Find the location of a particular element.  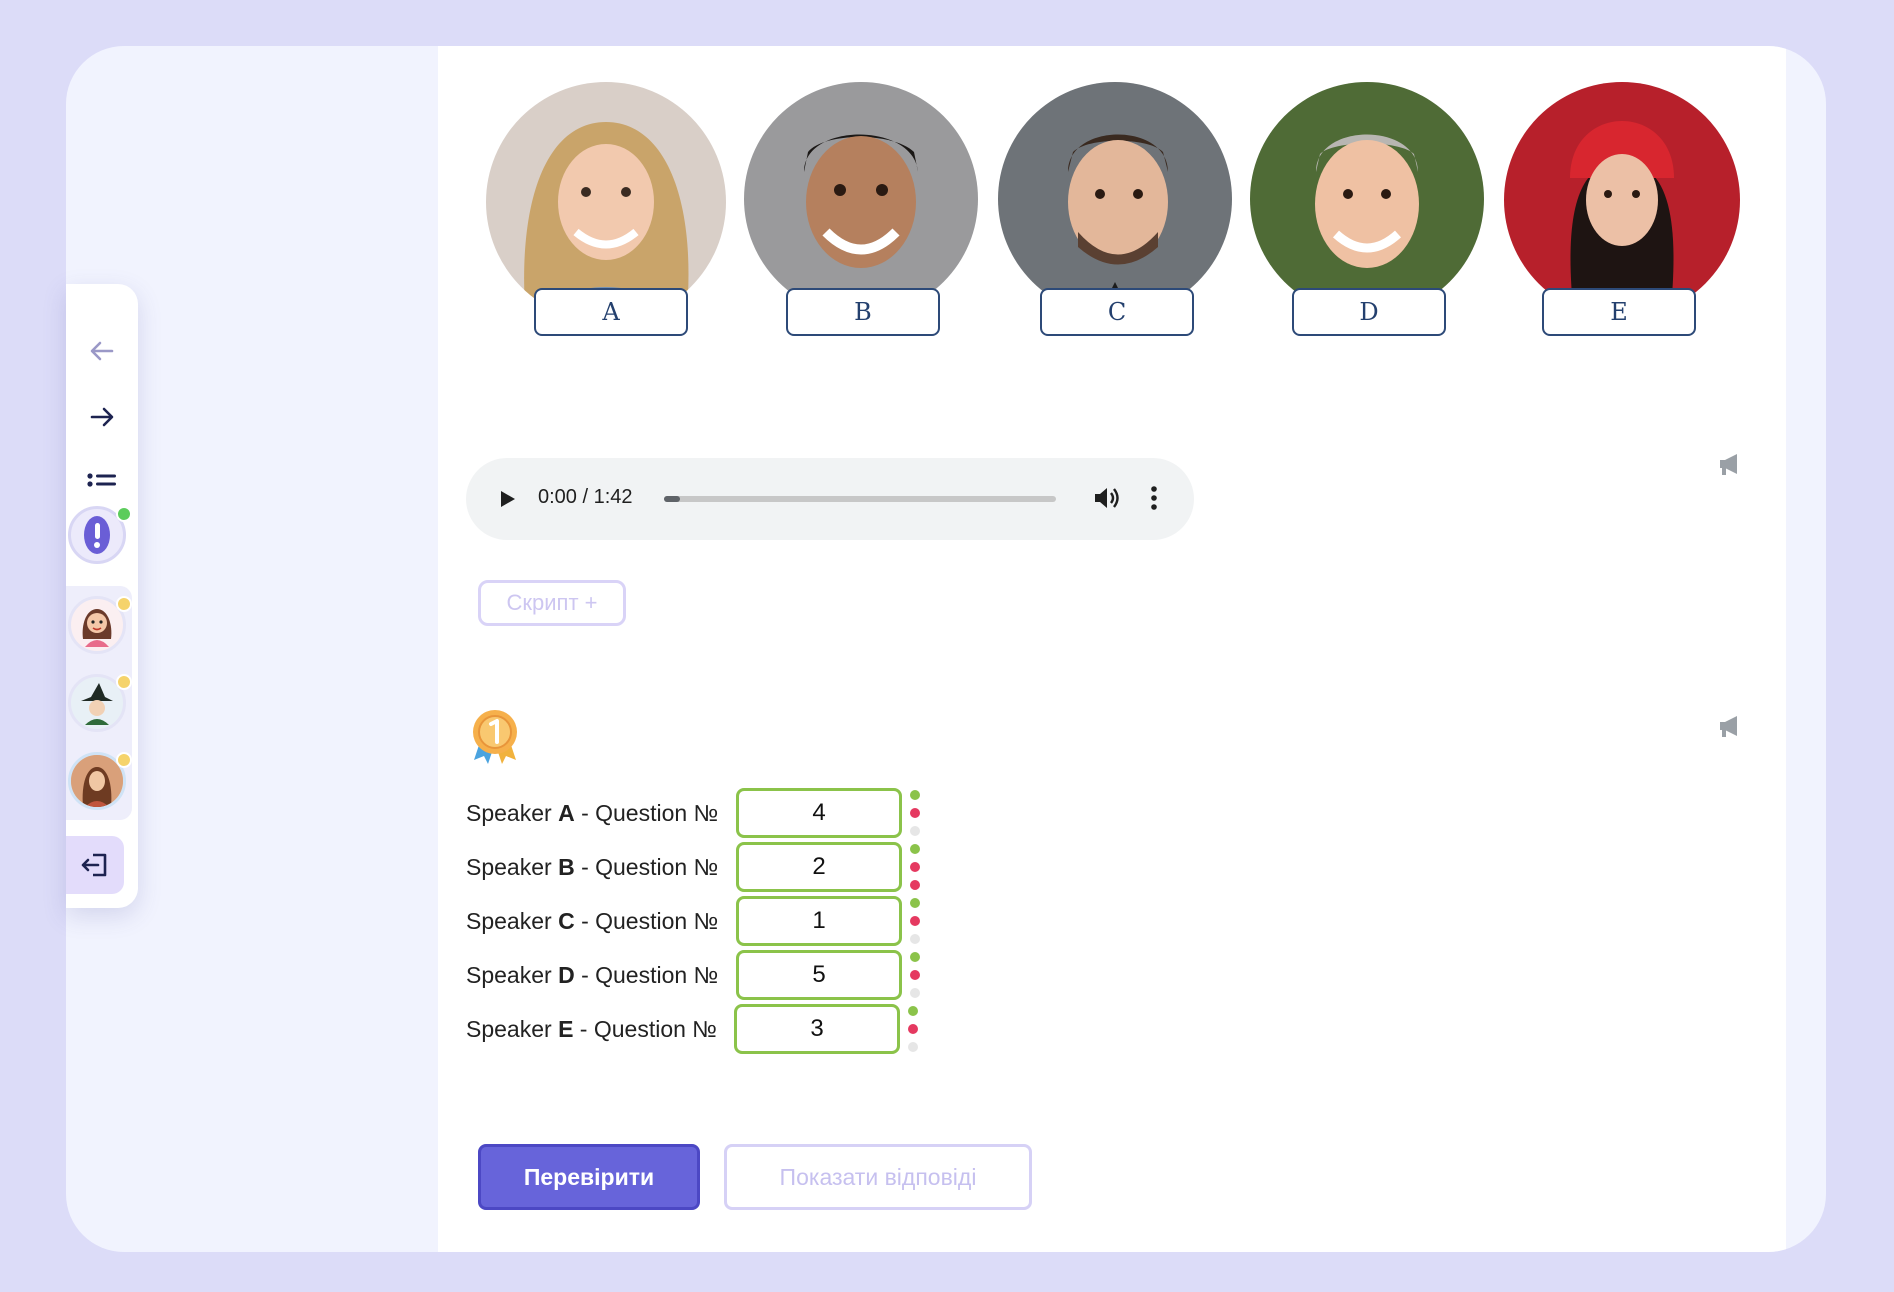

avatar-woman-photo-icon is located at coordinates (97, 781).